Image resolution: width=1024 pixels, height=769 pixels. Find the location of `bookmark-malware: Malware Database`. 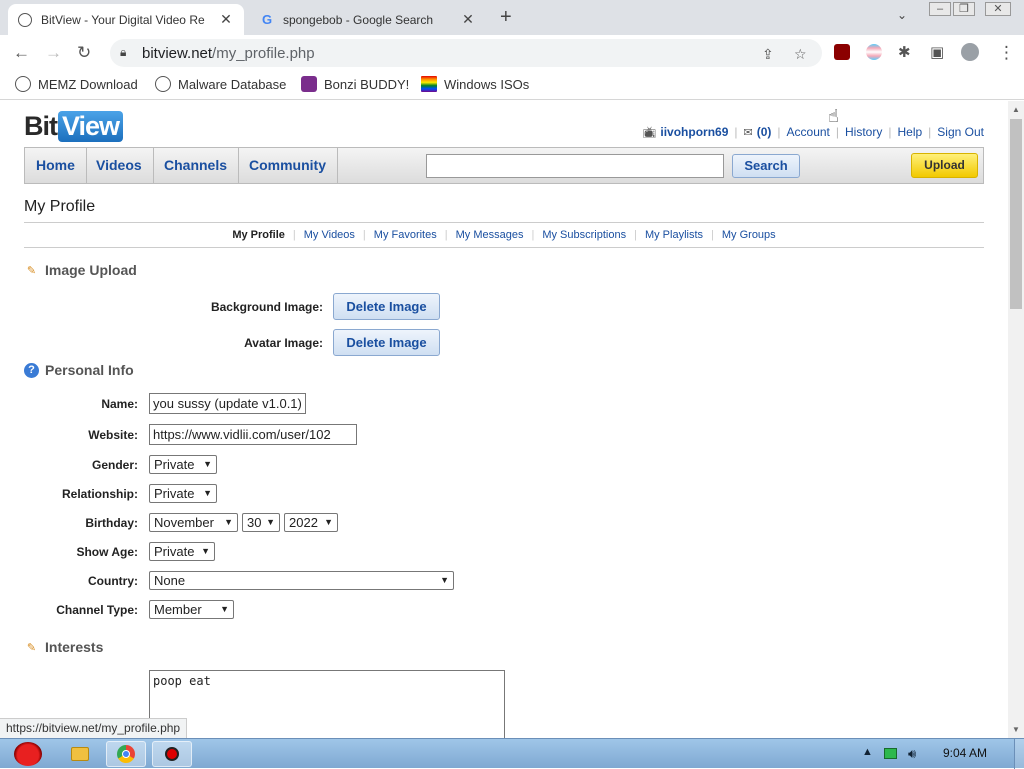

bookmark-malware: Malware Database is located at coordinates (220, 84).